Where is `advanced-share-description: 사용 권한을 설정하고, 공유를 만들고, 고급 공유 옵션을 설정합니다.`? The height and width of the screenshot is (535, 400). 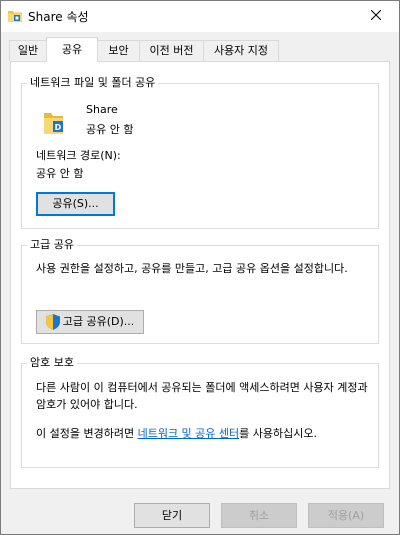 advanced-share-description: 사용 권한을 설정하고, 공유를 만들고, 고급 공유 옵션을 설정합니다. is located at coordinates (192, 268).